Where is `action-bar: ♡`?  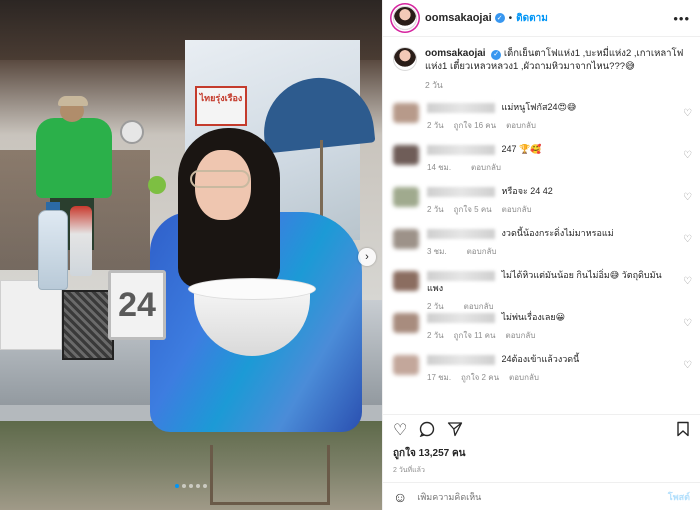 action-bar: ♡ is located at coordinates (541, 430).